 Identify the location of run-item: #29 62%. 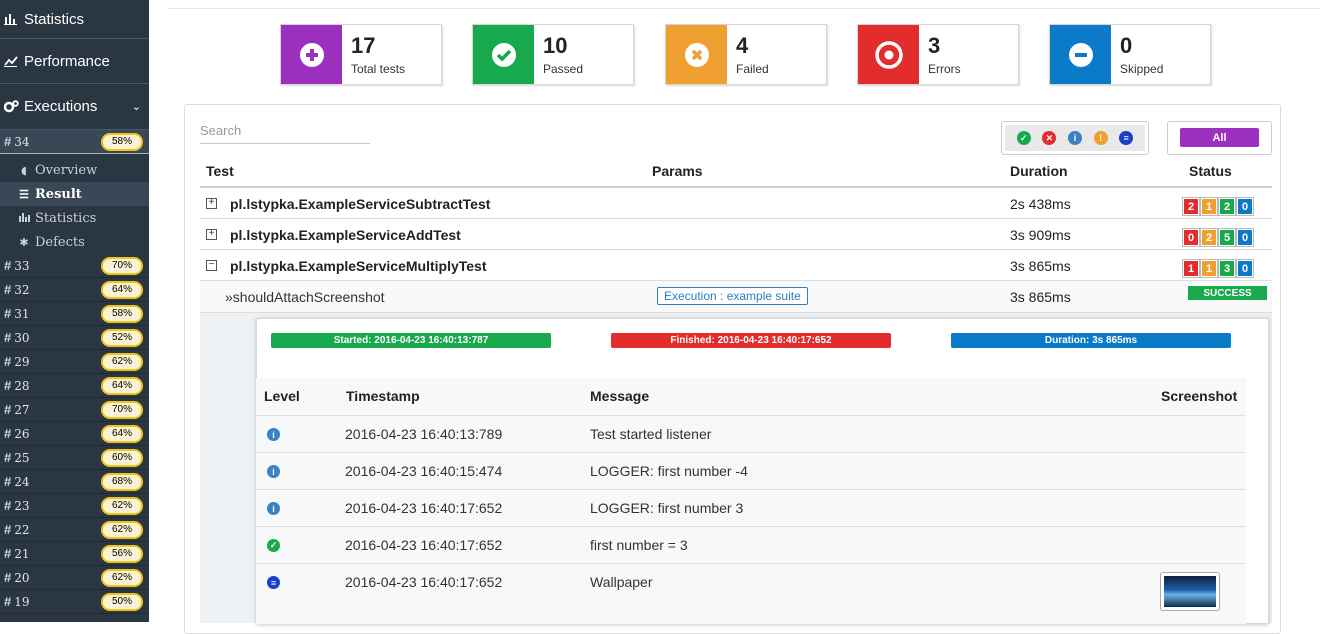
(74, 362).